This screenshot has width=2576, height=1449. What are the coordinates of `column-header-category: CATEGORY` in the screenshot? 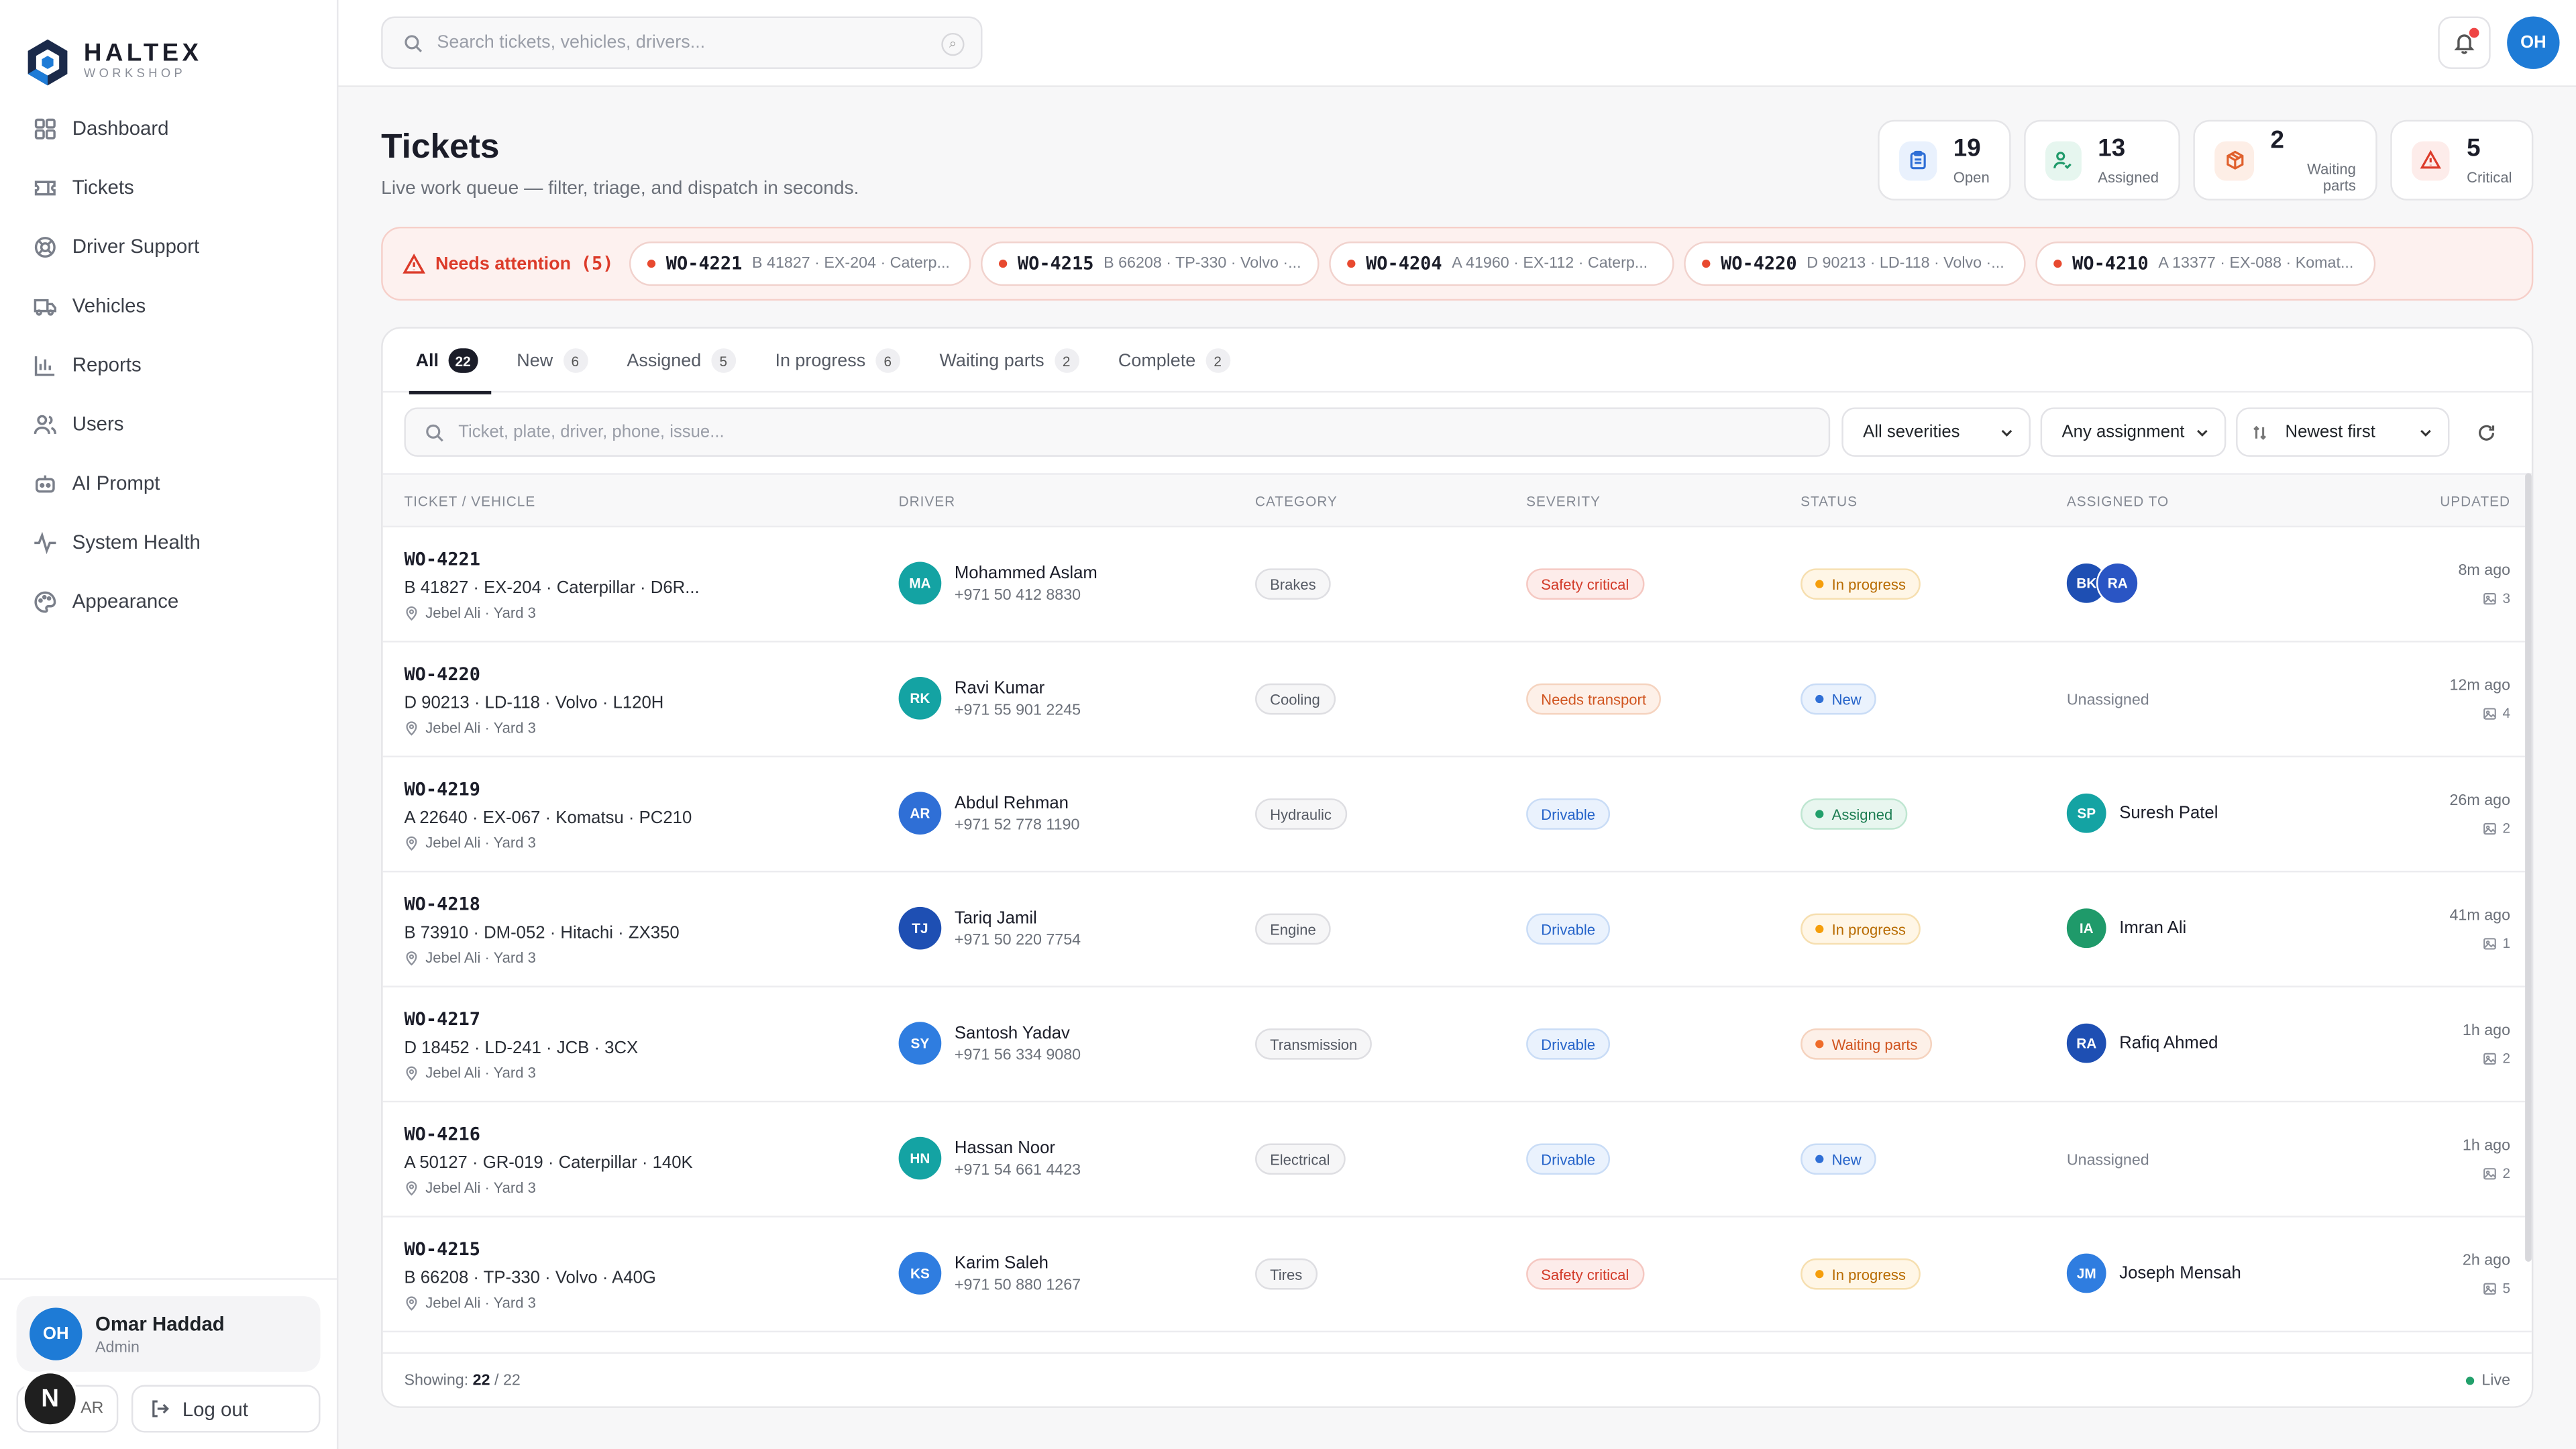 It's located at (1296, 501).